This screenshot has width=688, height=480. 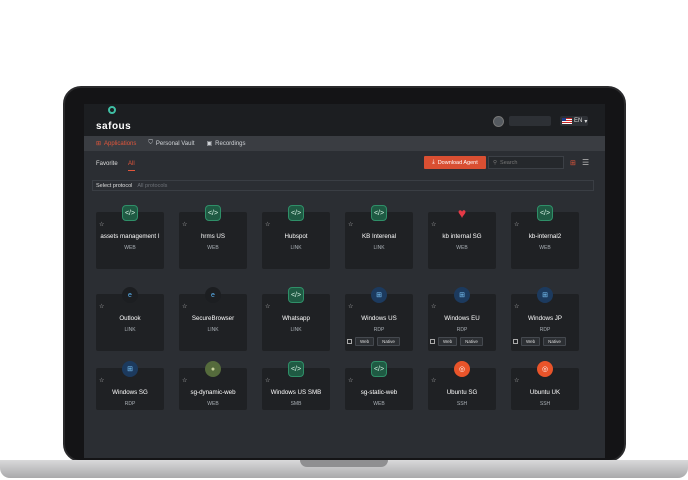 I want to click on app-title: Windows EU, so click(x=462, y=318).